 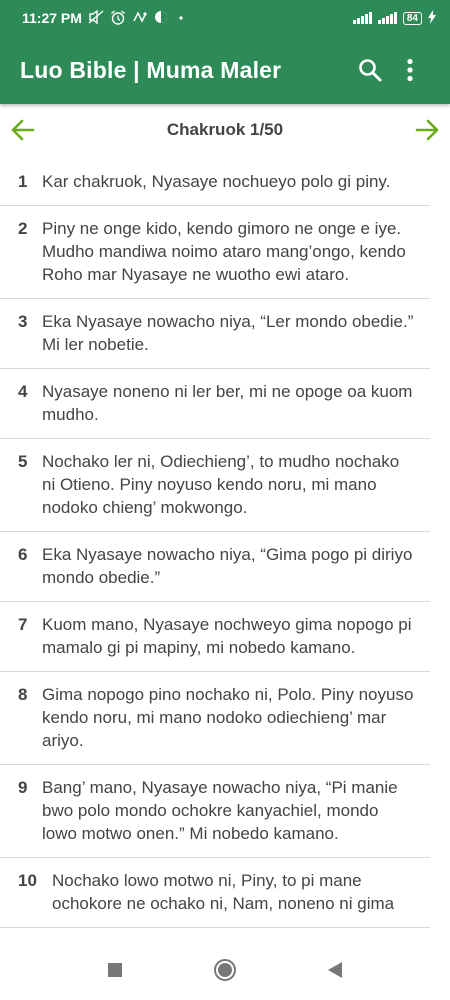 I want to click on chapter-title: Chakruok 1/50, so click(x=225, y=129).